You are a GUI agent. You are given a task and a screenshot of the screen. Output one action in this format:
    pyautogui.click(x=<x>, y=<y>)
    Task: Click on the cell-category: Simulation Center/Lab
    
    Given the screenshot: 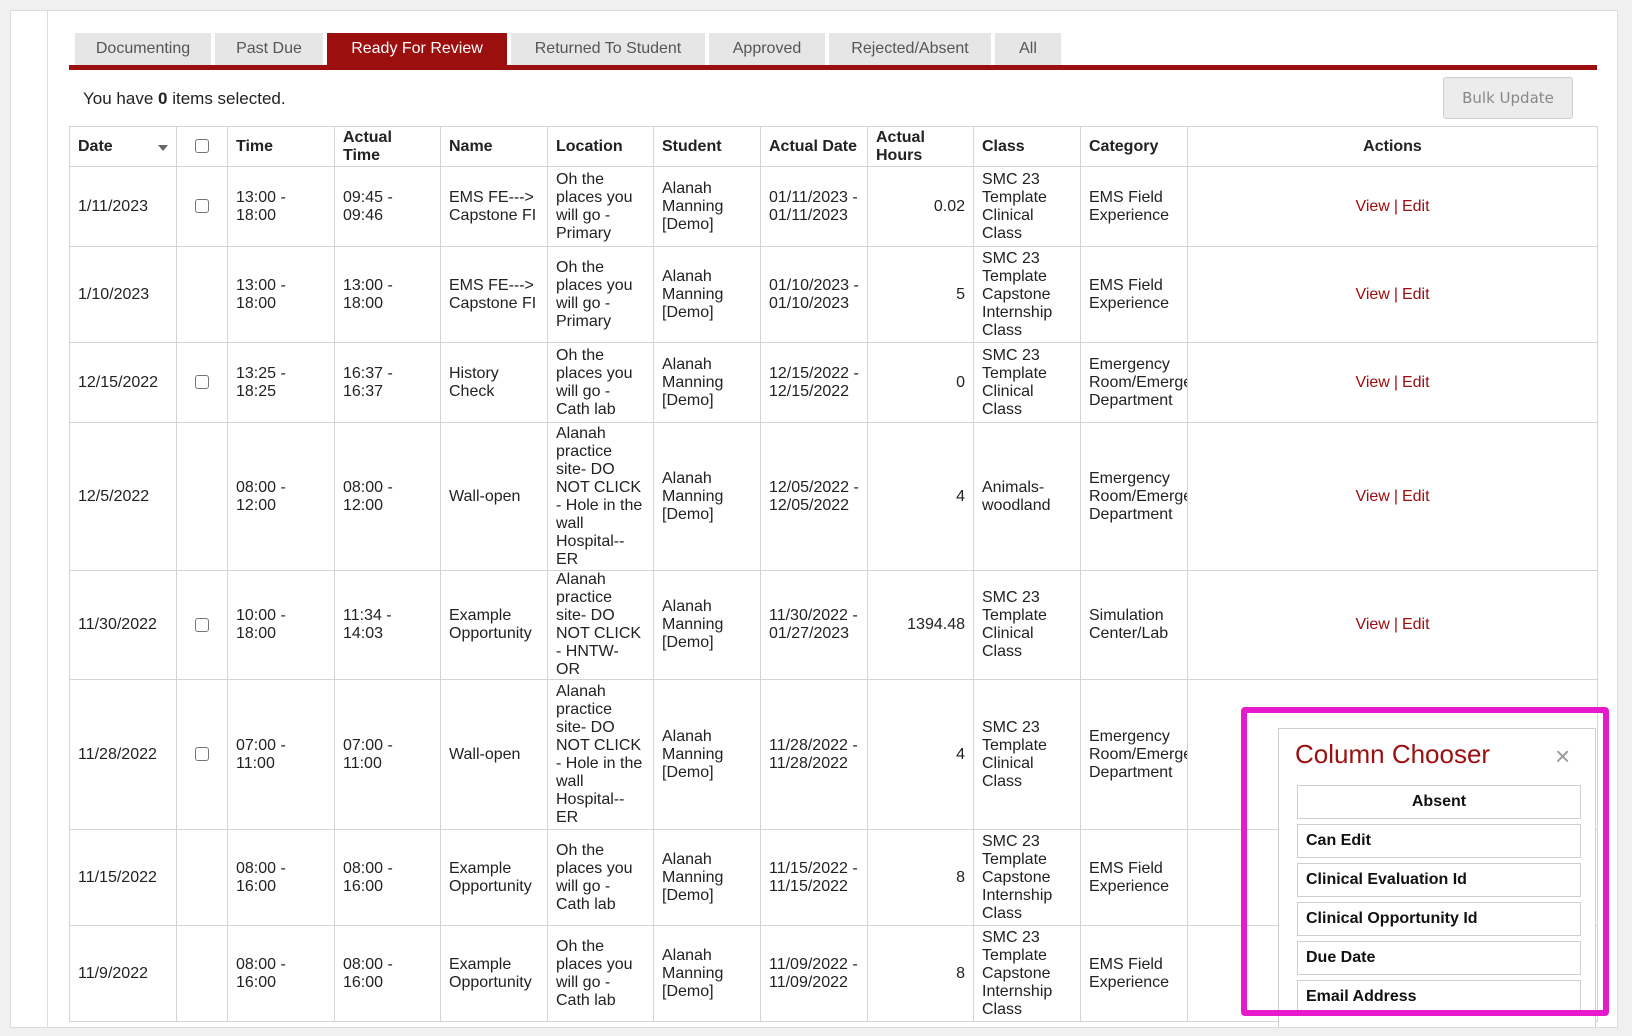 What is the action you would take?
    pyautogui.click(x=1134, y=625)
    